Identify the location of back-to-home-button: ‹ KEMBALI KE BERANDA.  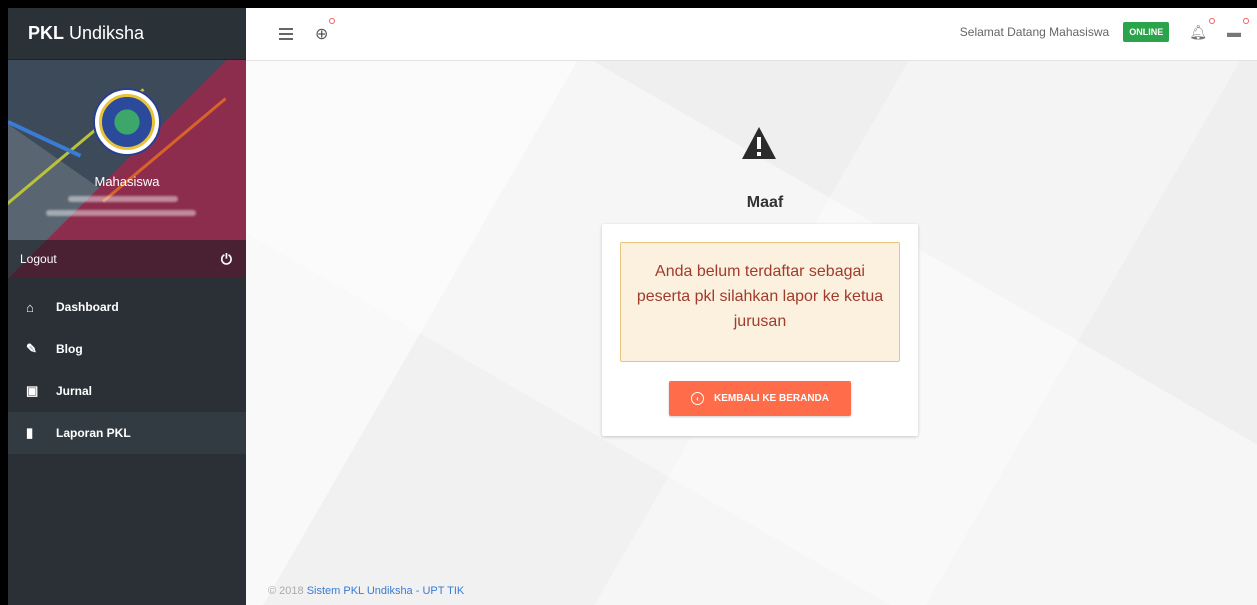
(760, 398).